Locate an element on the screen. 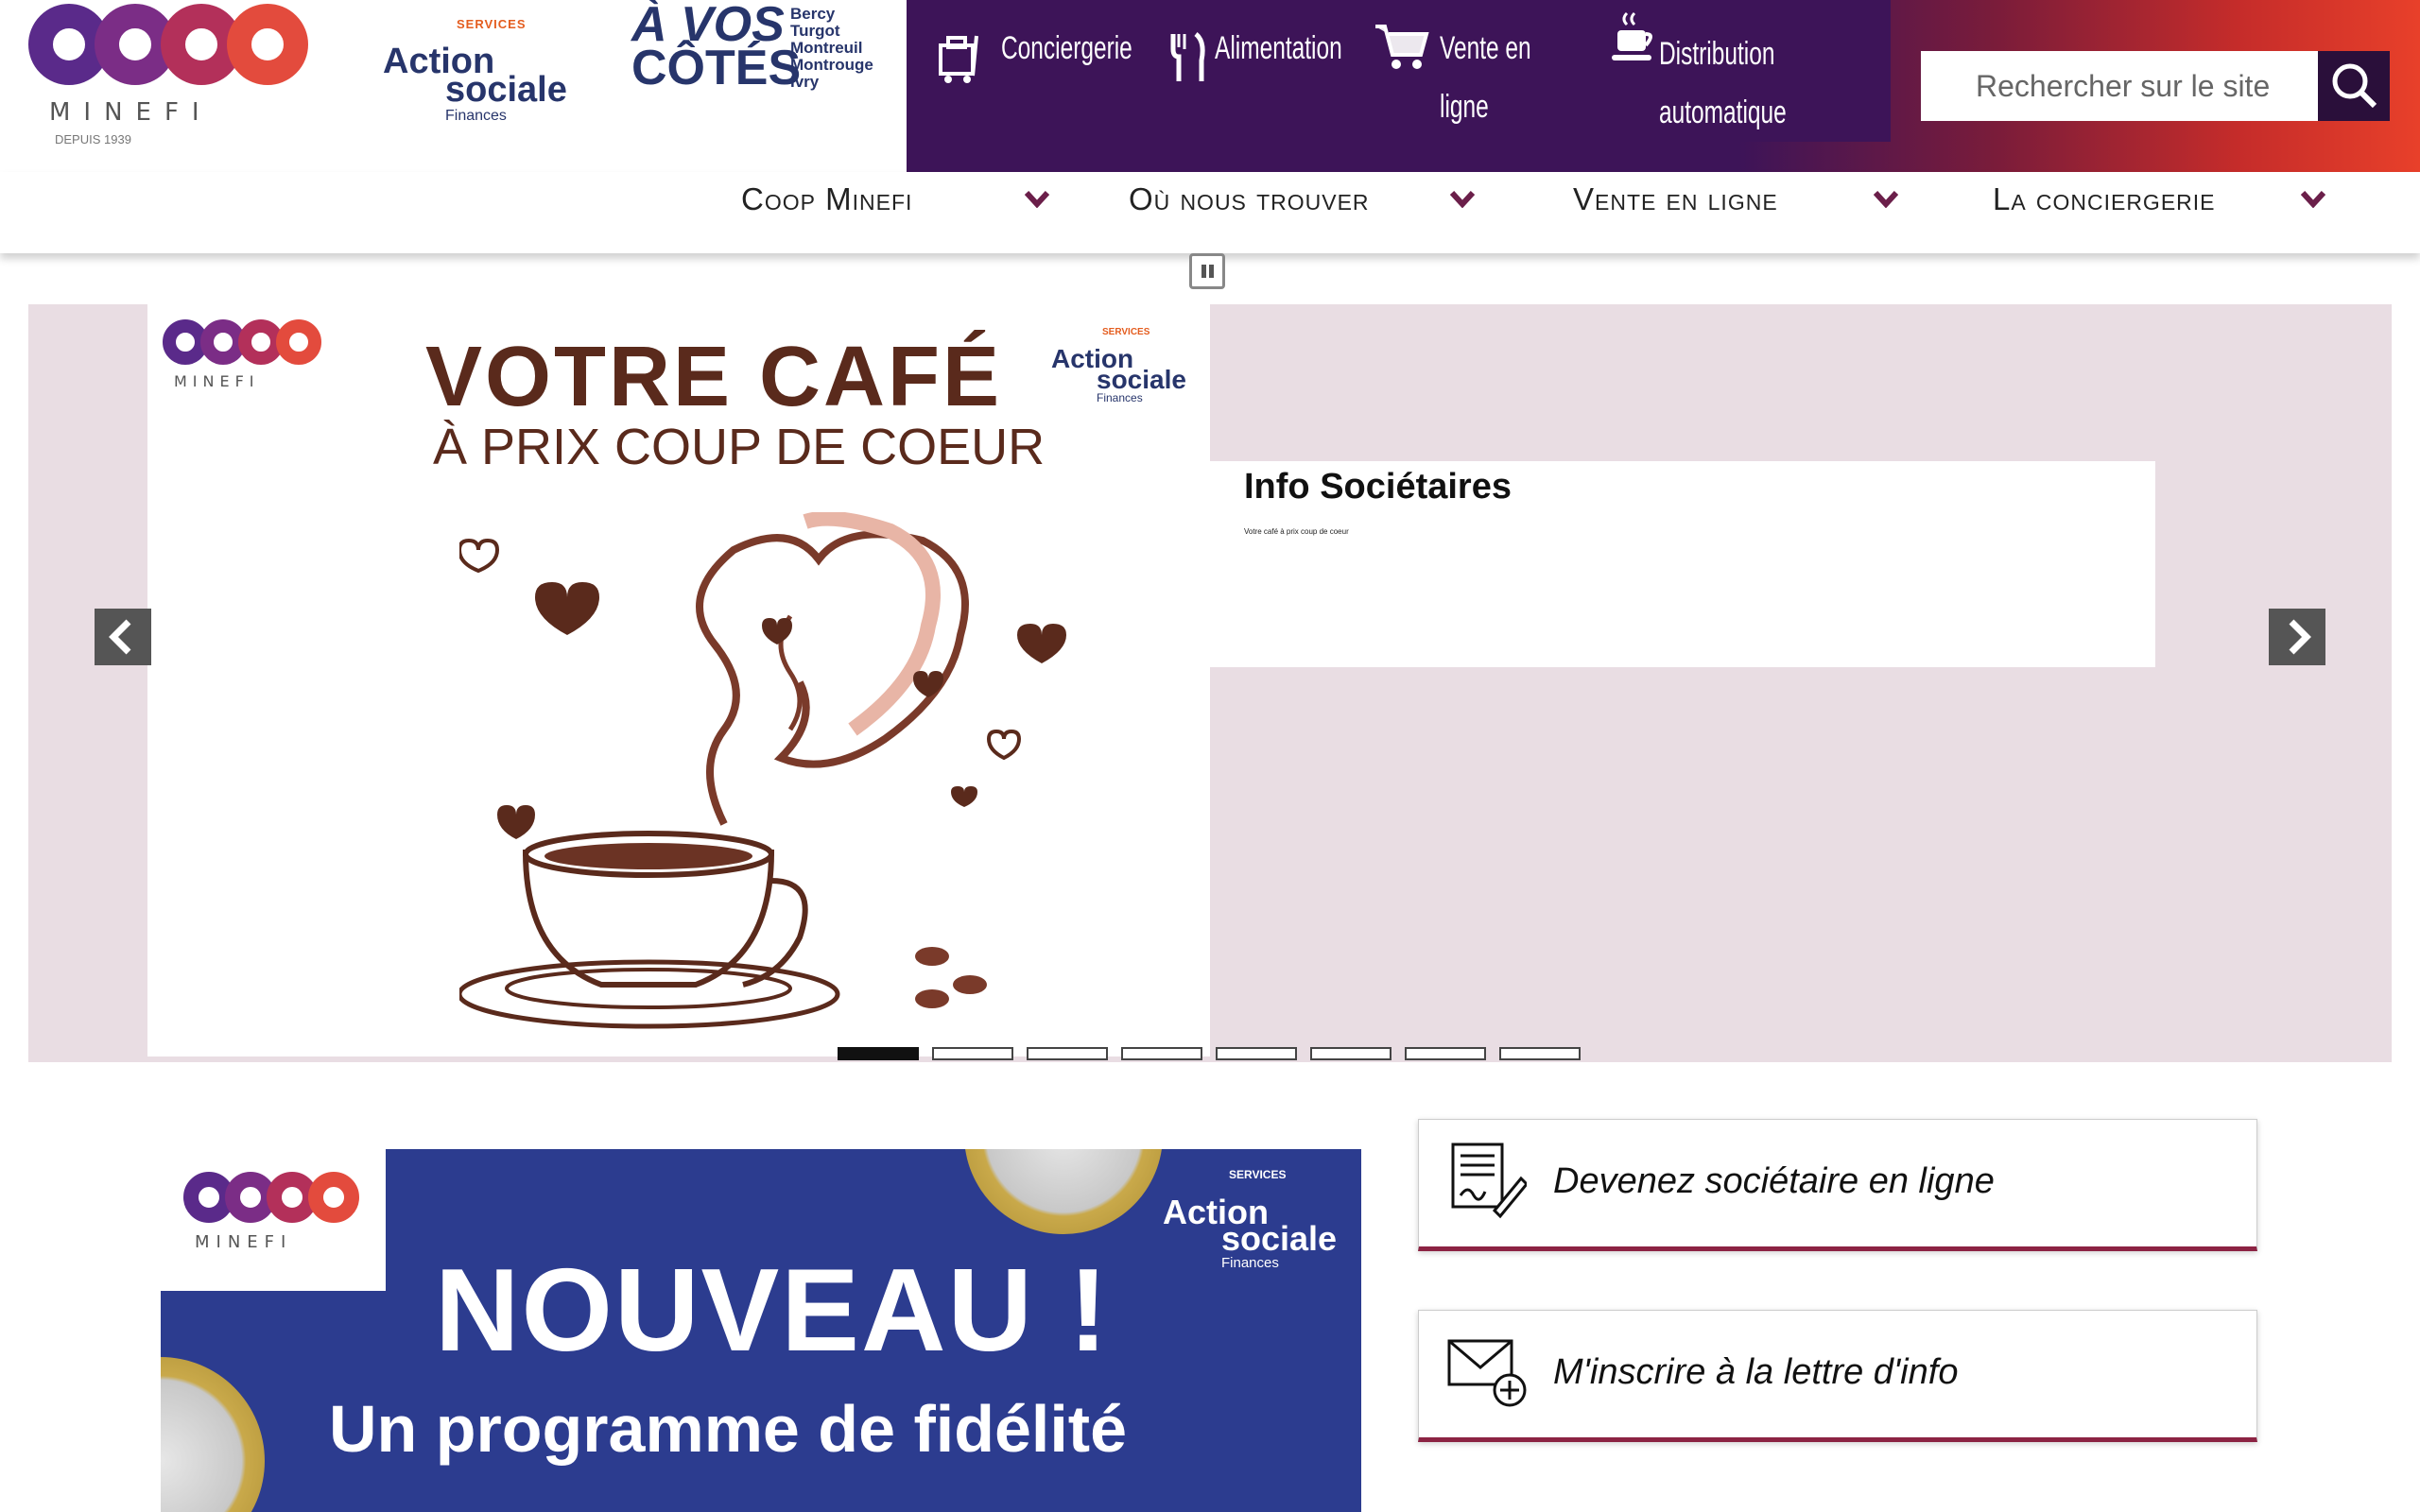 This screenshot has width=2420, height=1512. coop-wordmark is located at coordinates (174, 52).